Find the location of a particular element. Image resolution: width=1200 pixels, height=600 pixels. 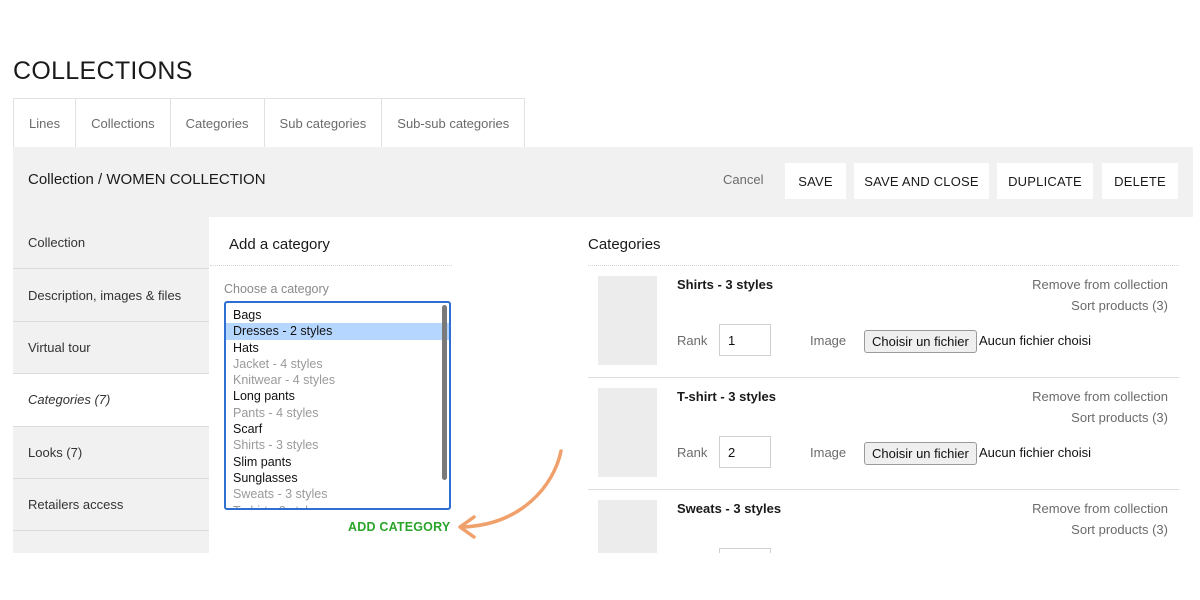

add-category-button: ADD CATEGORY is located at coordinates (399, 527).